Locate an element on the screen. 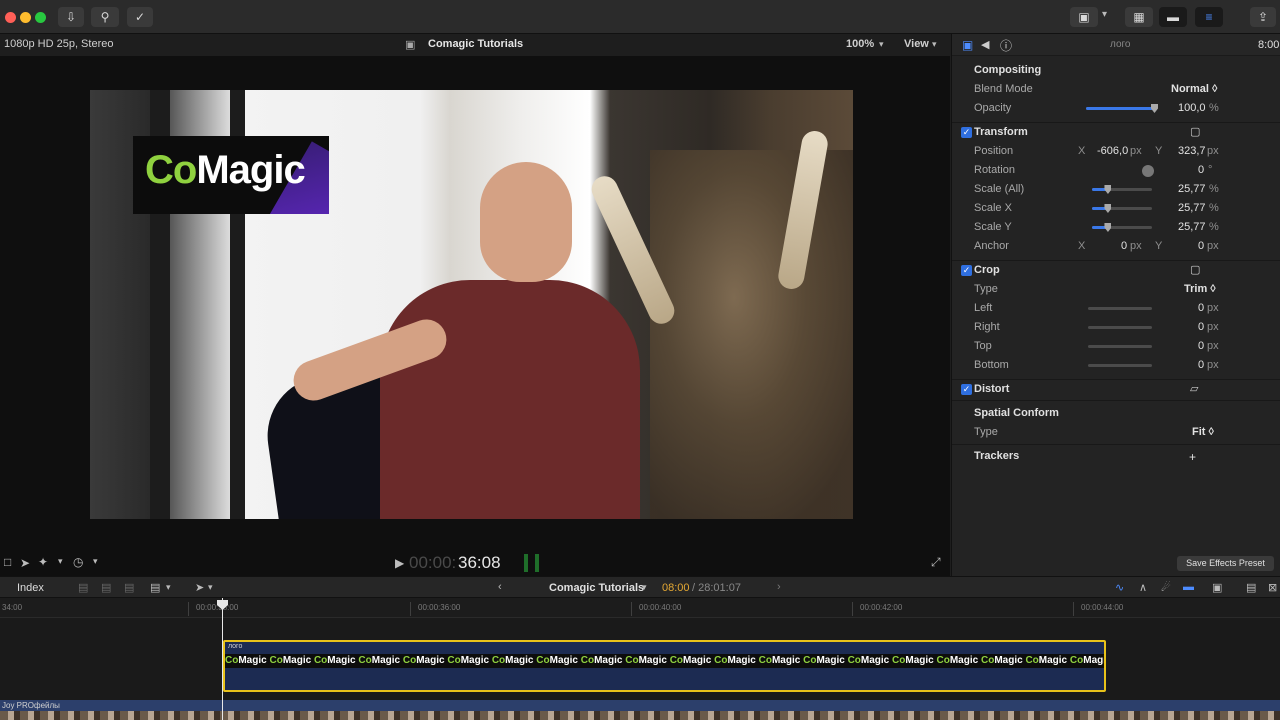  scale-all-slider is located at coordinates (1122, 189).